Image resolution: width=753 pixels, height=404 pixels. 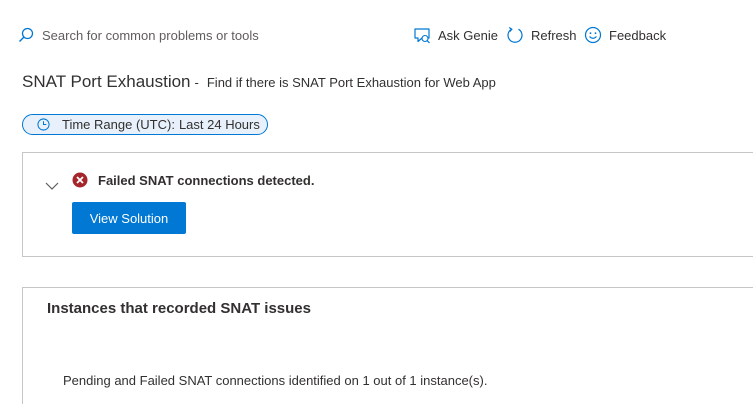 What do you see at coordinates (376, 30) in the screenshot?
I see `toolbar: Ask Genie Refresh Feedback` at bounding box center [376, 30].